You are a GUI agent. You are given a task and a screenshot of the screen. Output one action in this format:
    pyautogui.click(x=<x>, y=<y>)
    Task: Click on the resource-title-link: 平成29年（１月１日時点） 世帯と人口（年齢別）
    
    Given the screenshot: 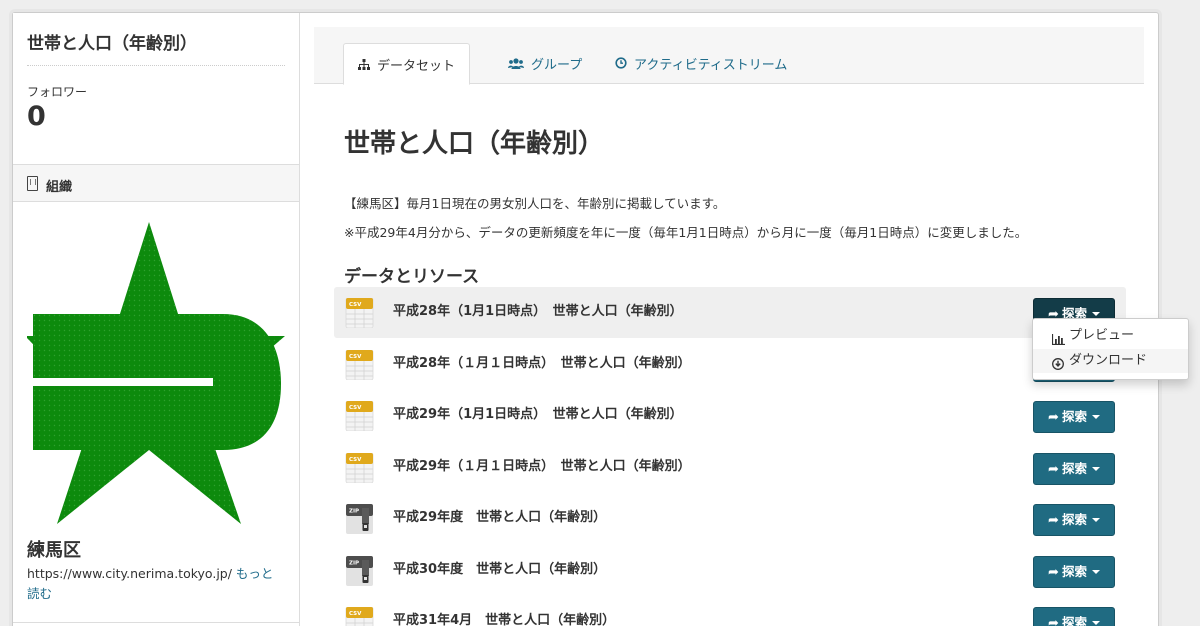 What is the action you would take?
    pyautogui.click(x=542, y=464)
    